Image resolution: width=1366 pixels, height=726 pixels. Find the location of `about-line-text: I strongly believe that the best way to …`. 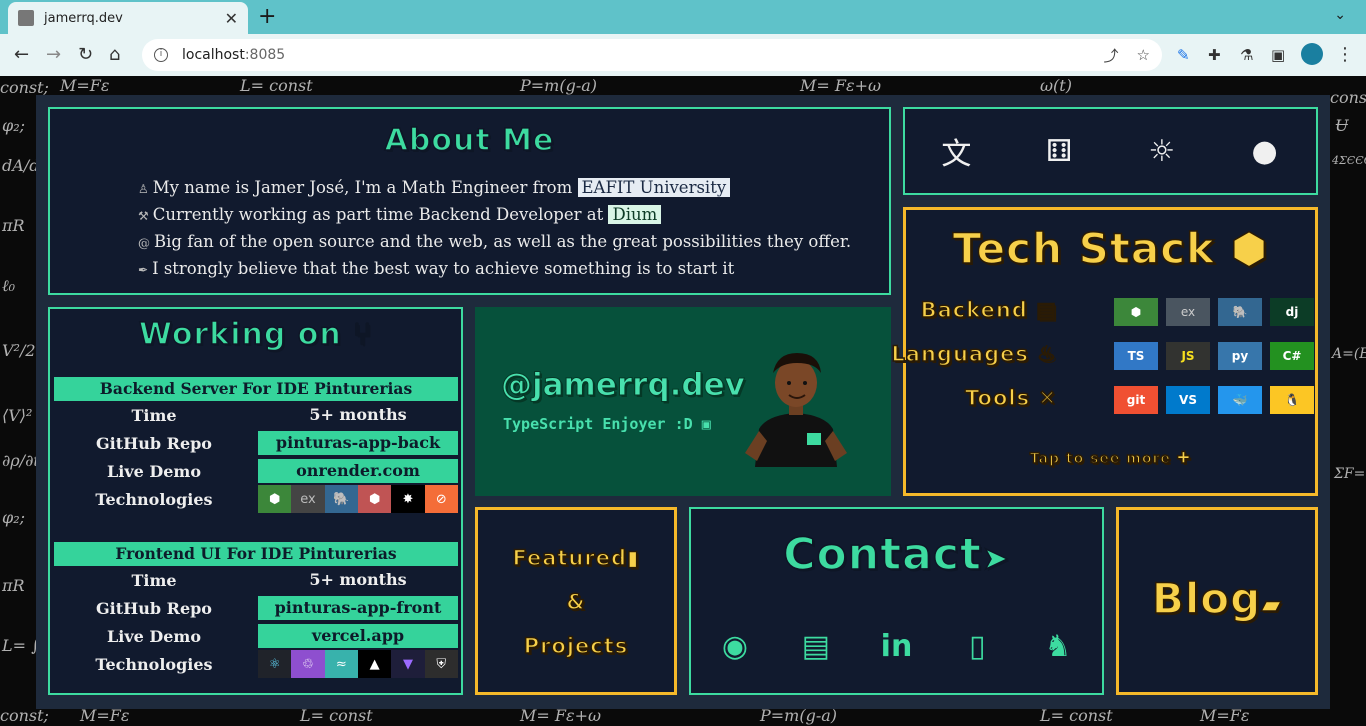

about-line-text: I strongly believe that the best way to … is located at coordinates (443, 268).